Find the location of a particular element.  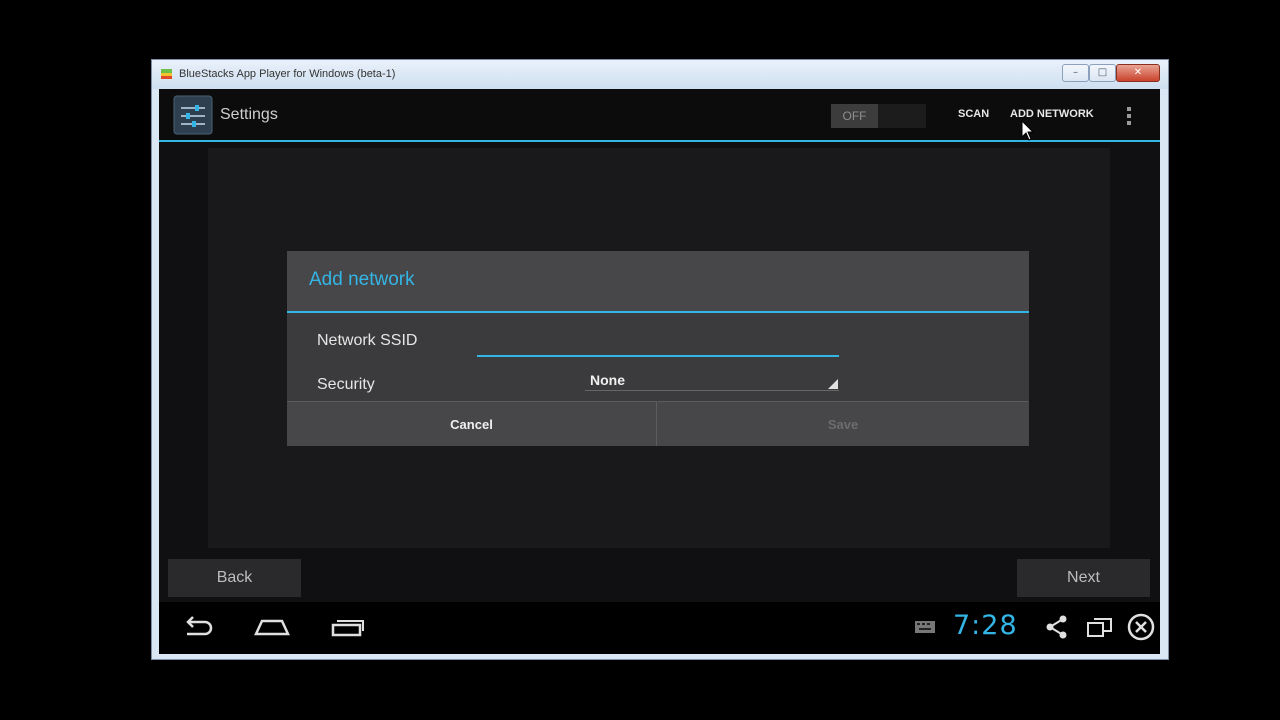

dialog-title: Add network is located at coordinates (362, 279).